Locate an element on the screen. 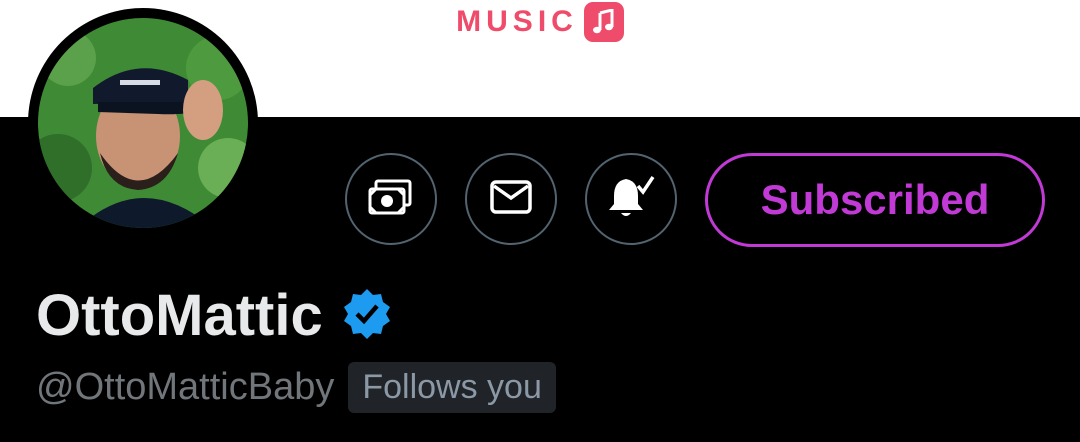 The width and height of the screenshot is (1080, 442). profile-avatar is located at coordinates (143, 123).